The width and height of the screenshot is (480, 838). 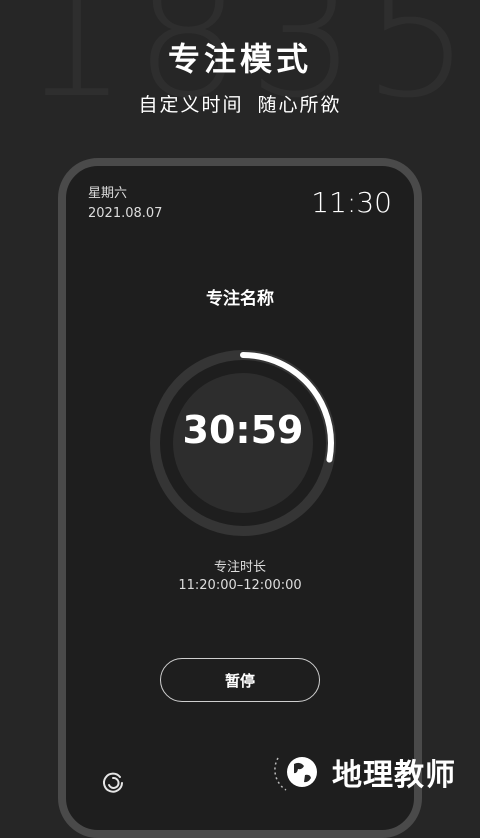 I want to click on clock-label: 11:30, so click(x=351, y=202).